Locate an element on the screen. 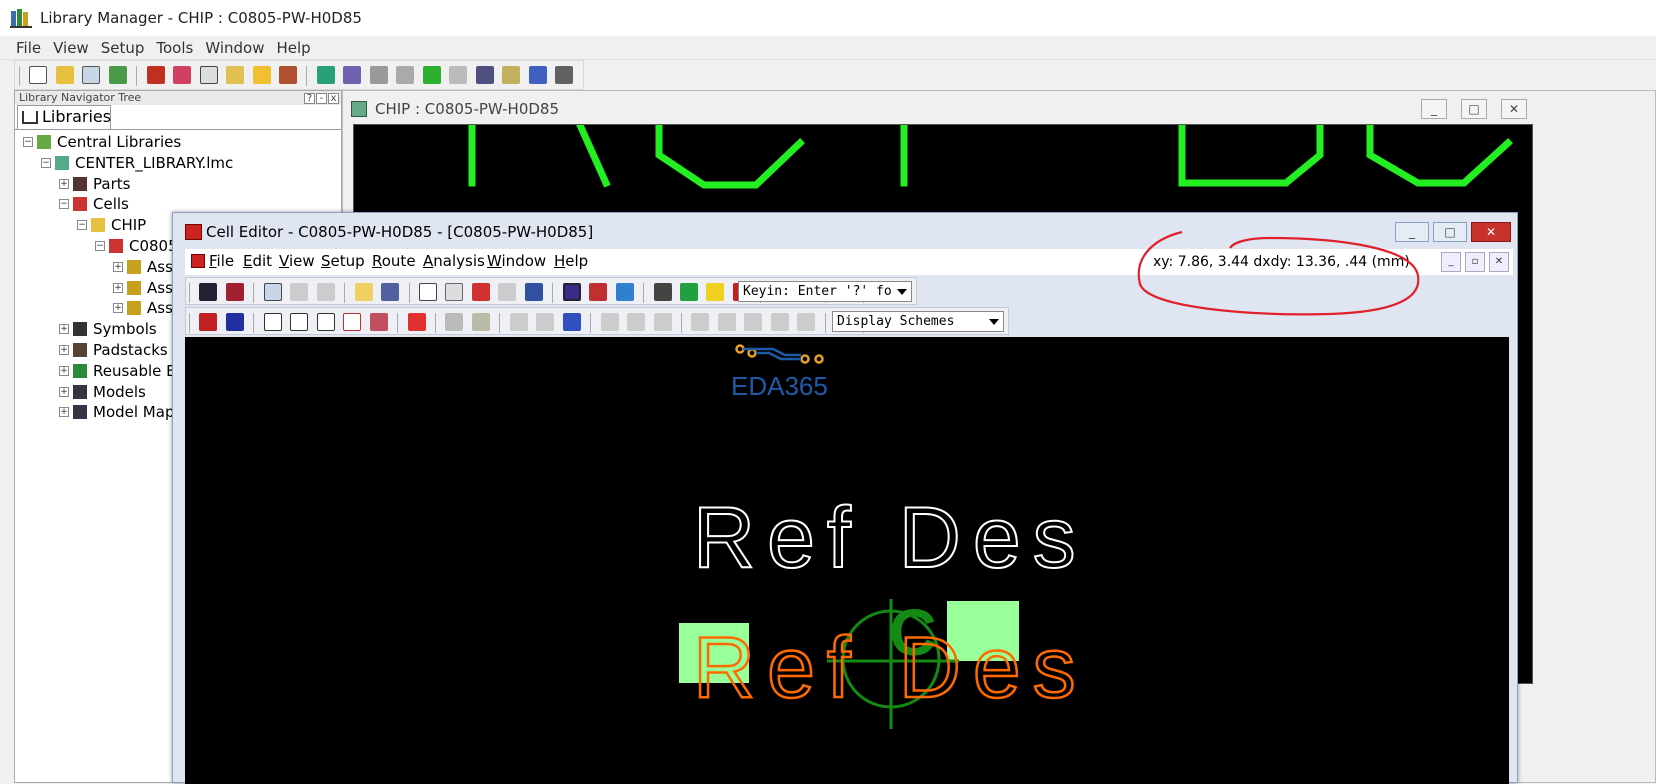  menu-file: File is located at coordinates (28, 48).